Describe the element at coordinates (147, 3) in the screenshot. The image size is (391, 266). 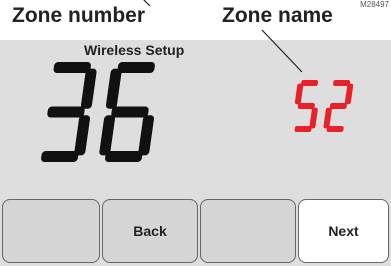
I see `zone-number-leader` at that location.